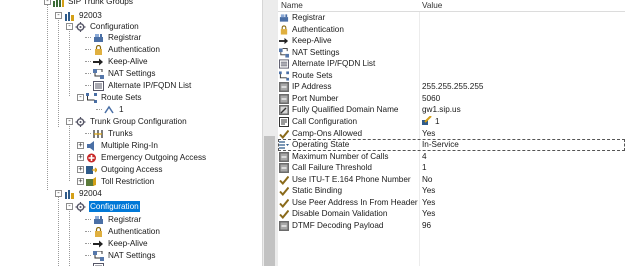 This screenshot has height=266, width=625. Describe the element at coordinates (312, 87) in the screenshot. I see `property-name: IP Address` at that location.